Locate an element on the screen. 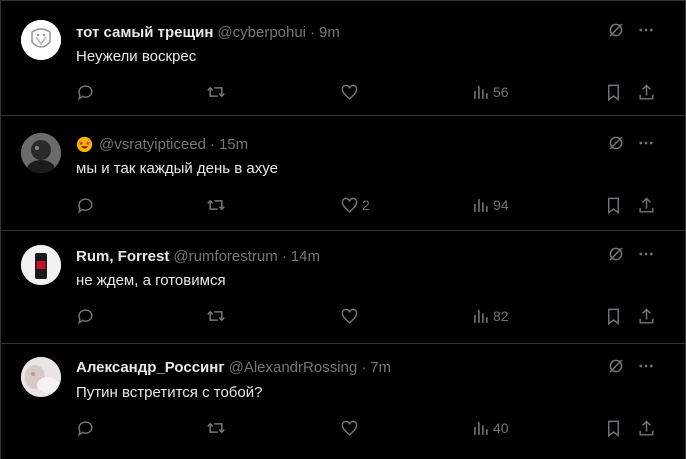  like-count: 2 is located at coordinates (366, 205).